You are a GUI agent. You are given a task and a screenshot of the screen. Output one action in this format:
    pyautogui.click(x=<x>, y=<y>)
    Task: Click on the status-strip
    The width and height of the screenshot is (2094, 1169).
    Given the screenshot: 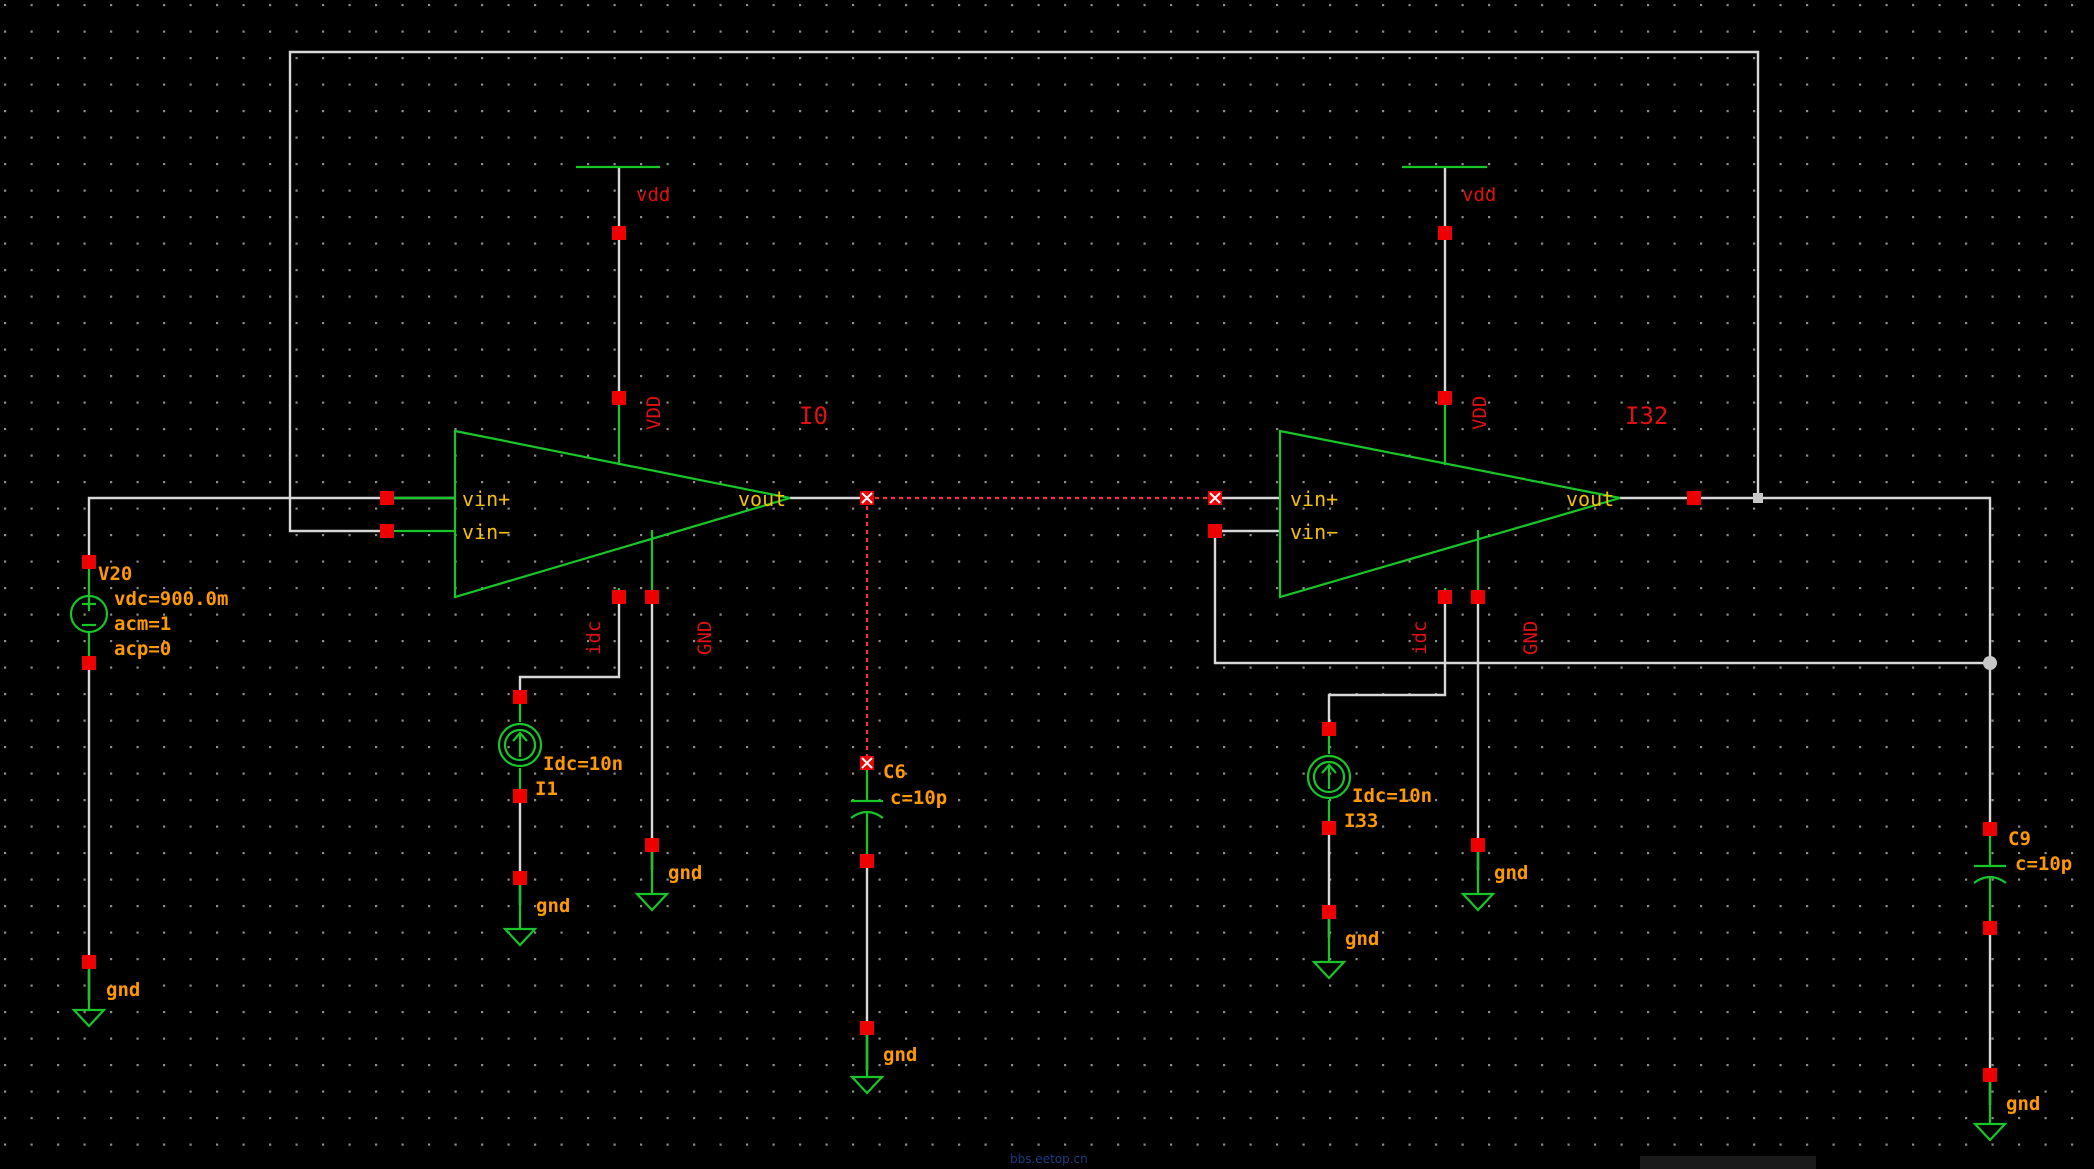 What is the action you would take?
    pyautogui.click(x=1728, y=1162)
    